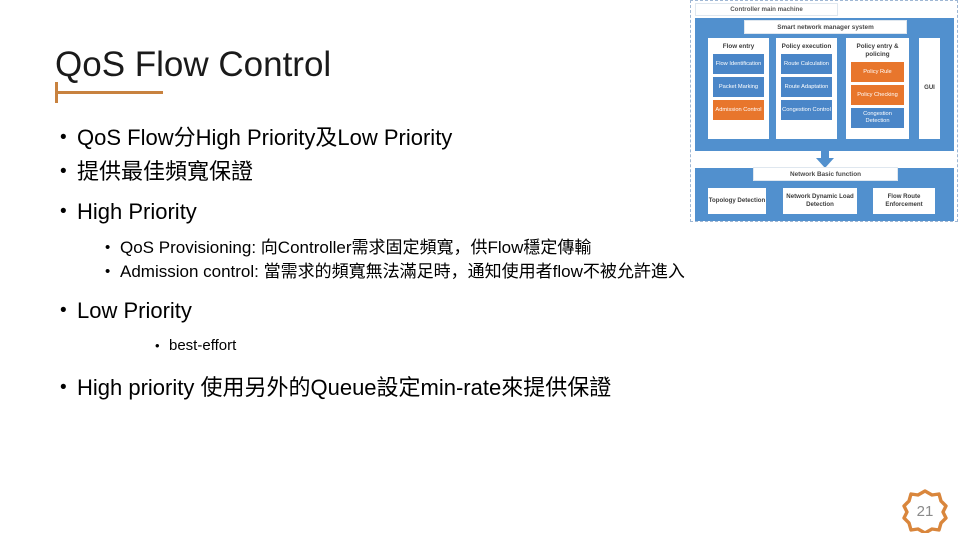 Image resolution: width=960 pixels, height=540 pixels. Describe the element at coordinates (904, 201) in the screenshot. I see `diagram-basic-box: Flow Route Enforcement` at that location.